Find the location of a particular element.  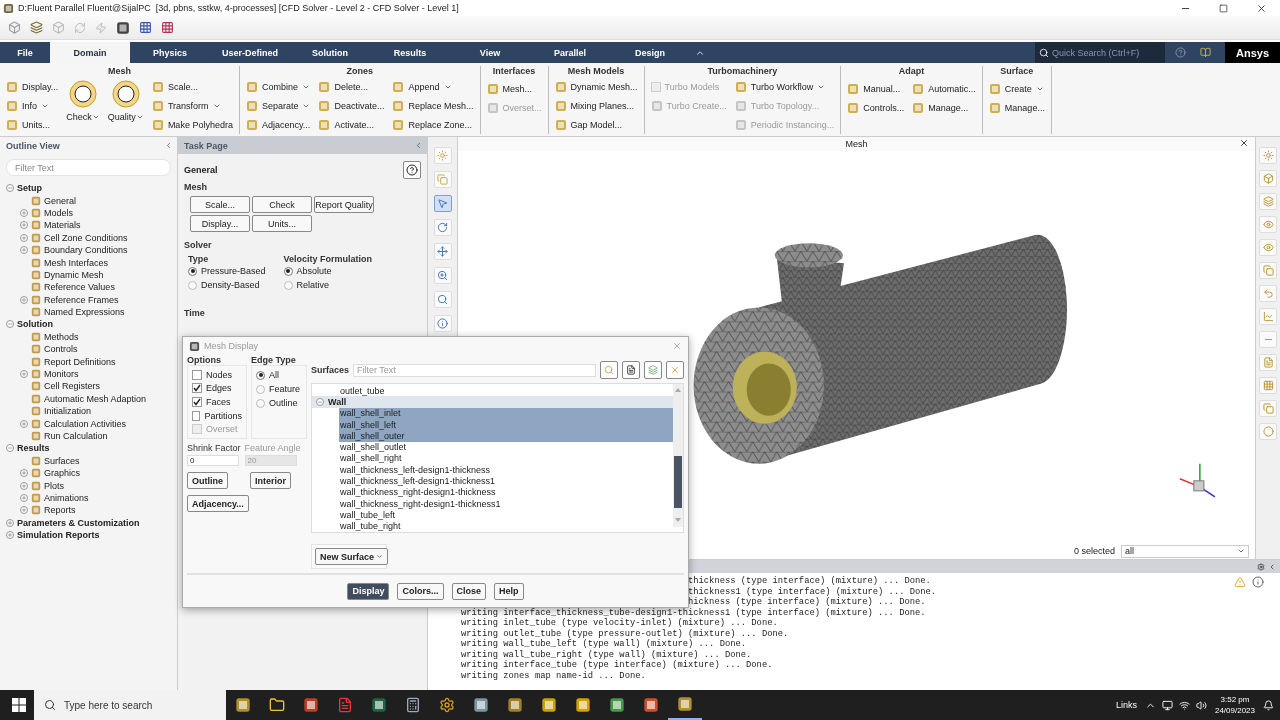

tree-item: Reference Frames is located at coordinates (88, 299).